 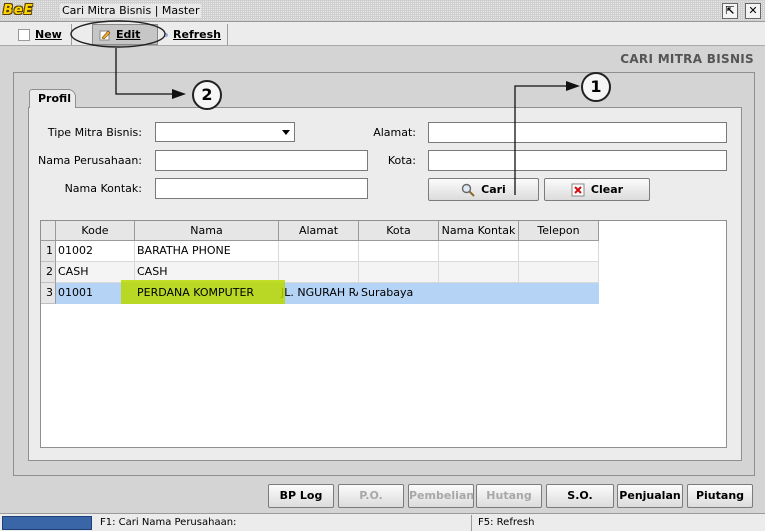 I want to click on hutang-button: Hutang, so click(x=509, y=496).